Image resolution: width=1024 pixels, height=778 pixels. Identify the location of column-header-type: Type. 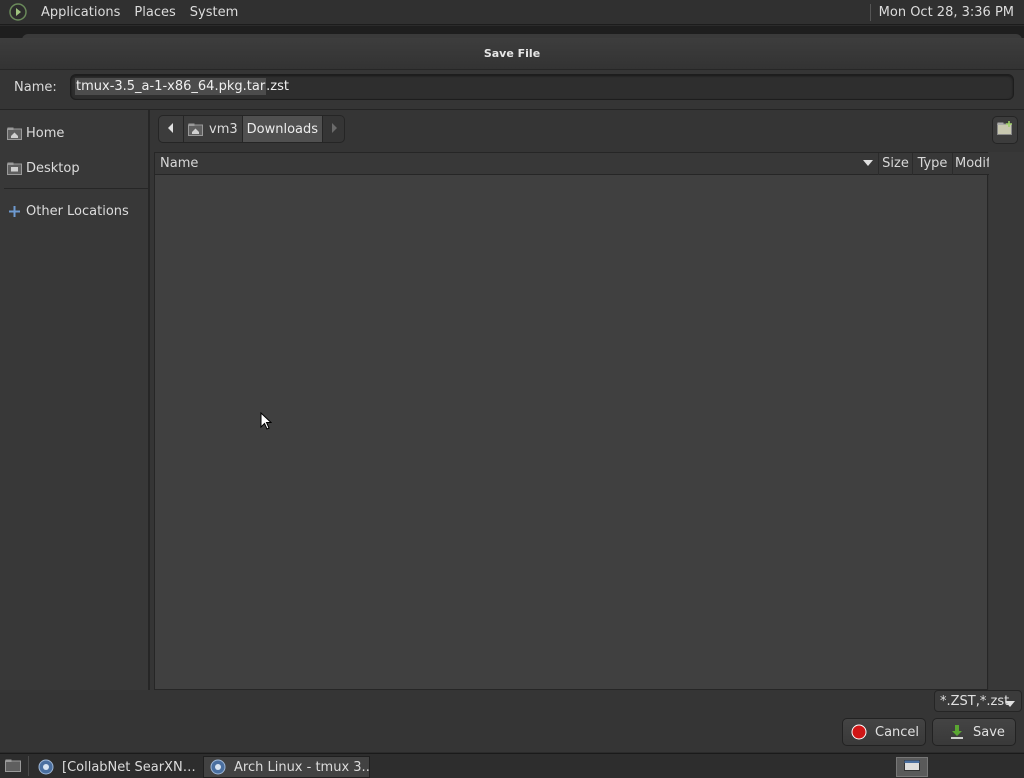
(933, 163).